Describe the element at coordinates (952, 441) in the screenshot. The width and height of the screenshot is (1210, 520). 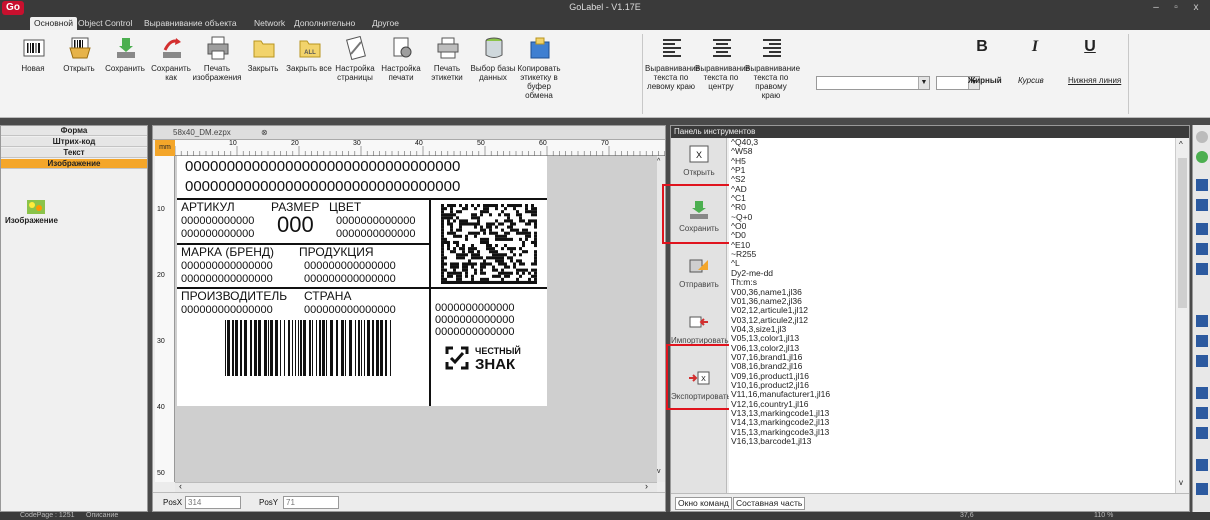
I see `command-line: V16,13,barcode1,jl13` at that location.